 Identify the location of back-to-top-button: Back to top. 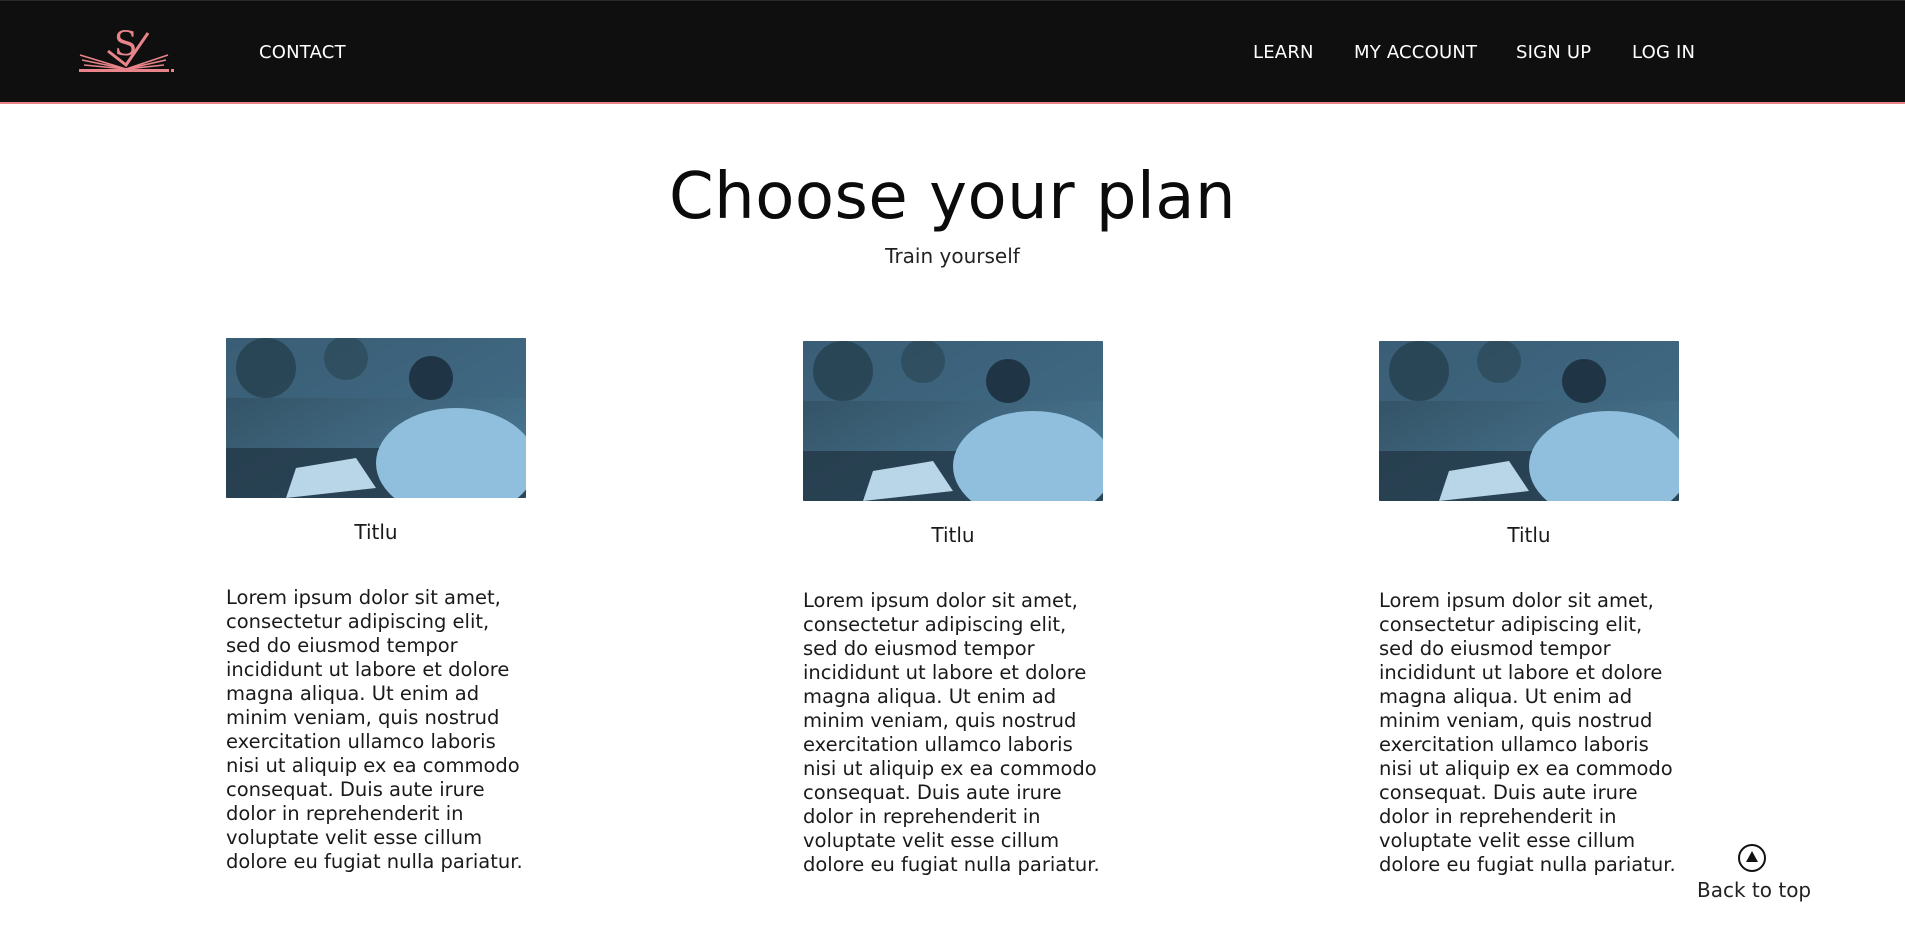
(1754, 873).